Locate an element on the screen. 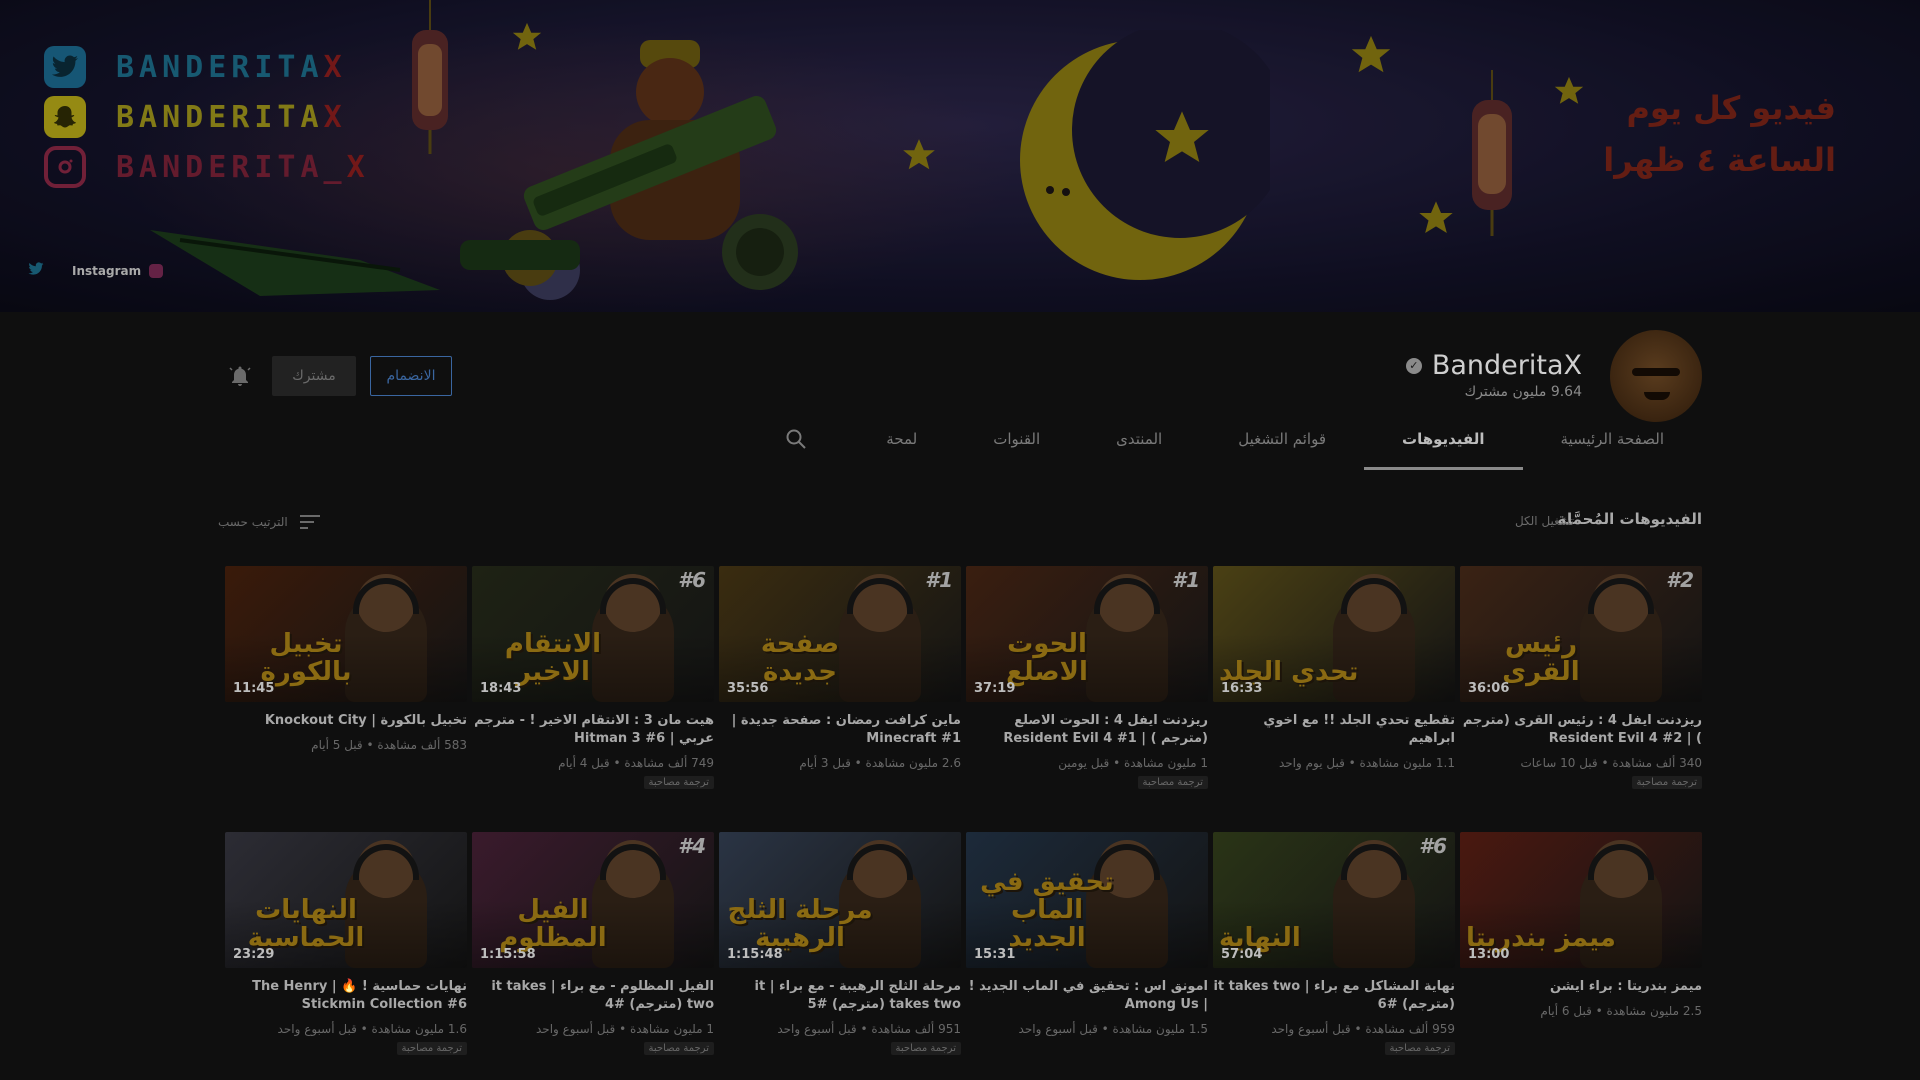 This screenshot has width=1920, height=1080. tab-home: الصفحة الرئيسية is located at coordinates (1613, 439).